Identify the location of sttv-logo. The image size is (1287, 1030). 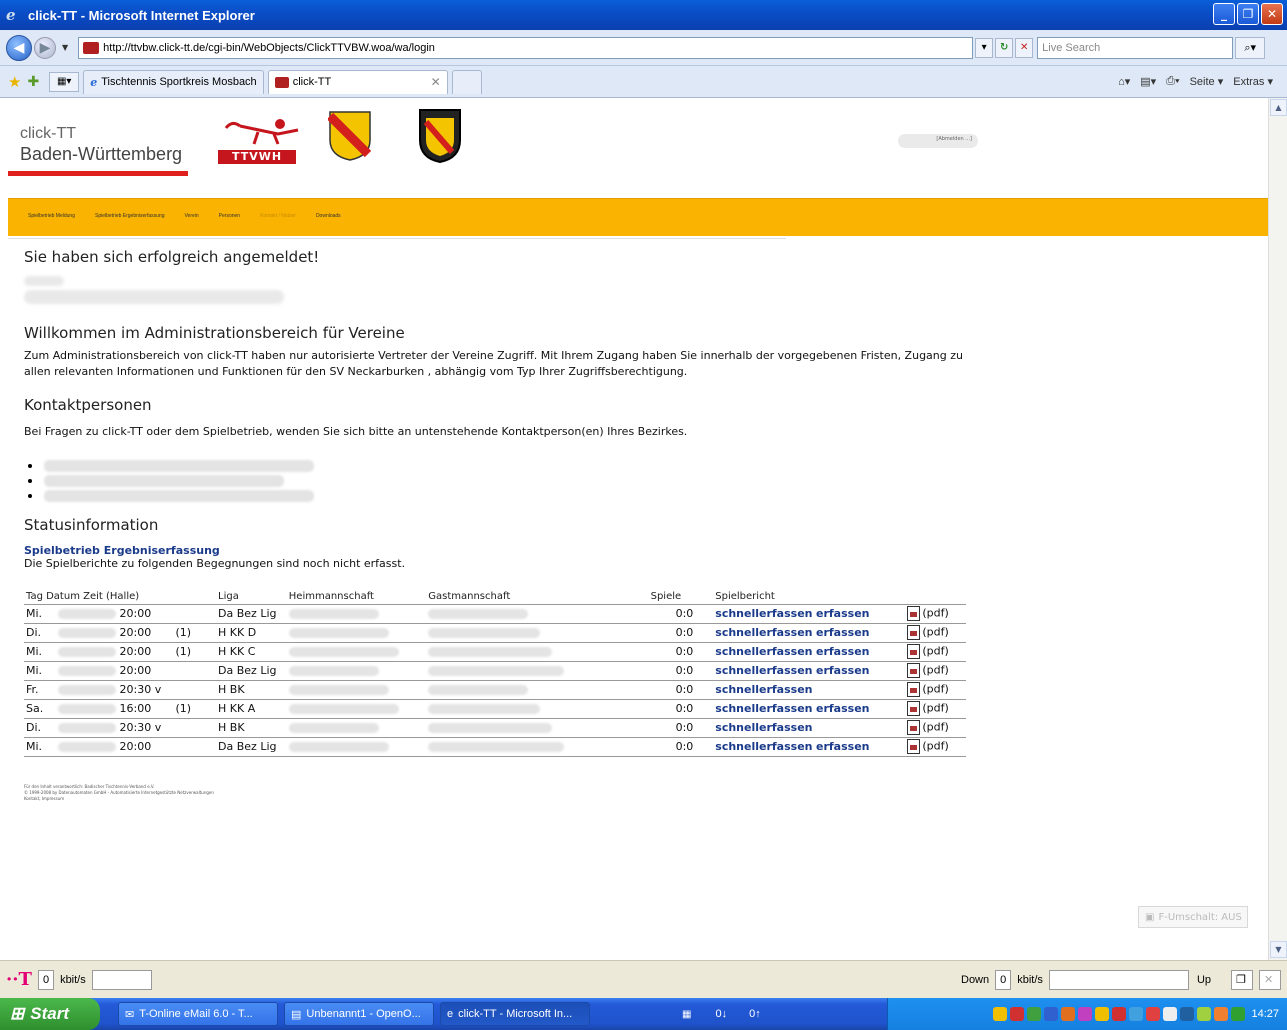
(350, 136).